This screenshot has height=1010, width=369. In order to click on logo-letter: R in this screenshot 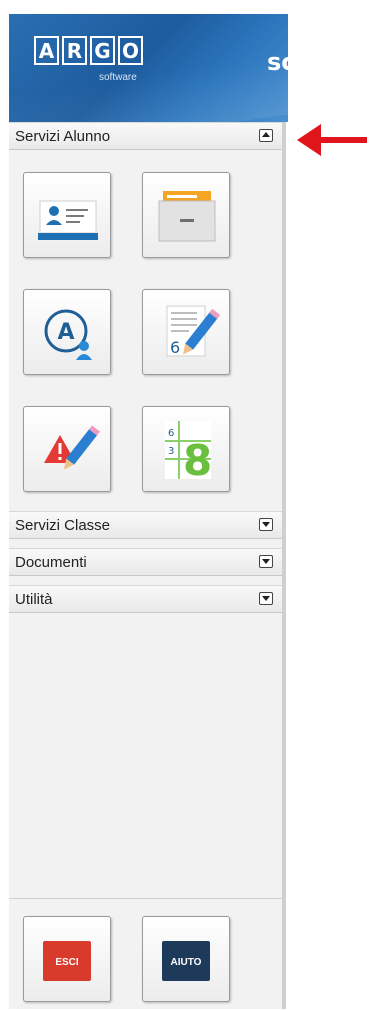, I will do `click(74, 50)`.